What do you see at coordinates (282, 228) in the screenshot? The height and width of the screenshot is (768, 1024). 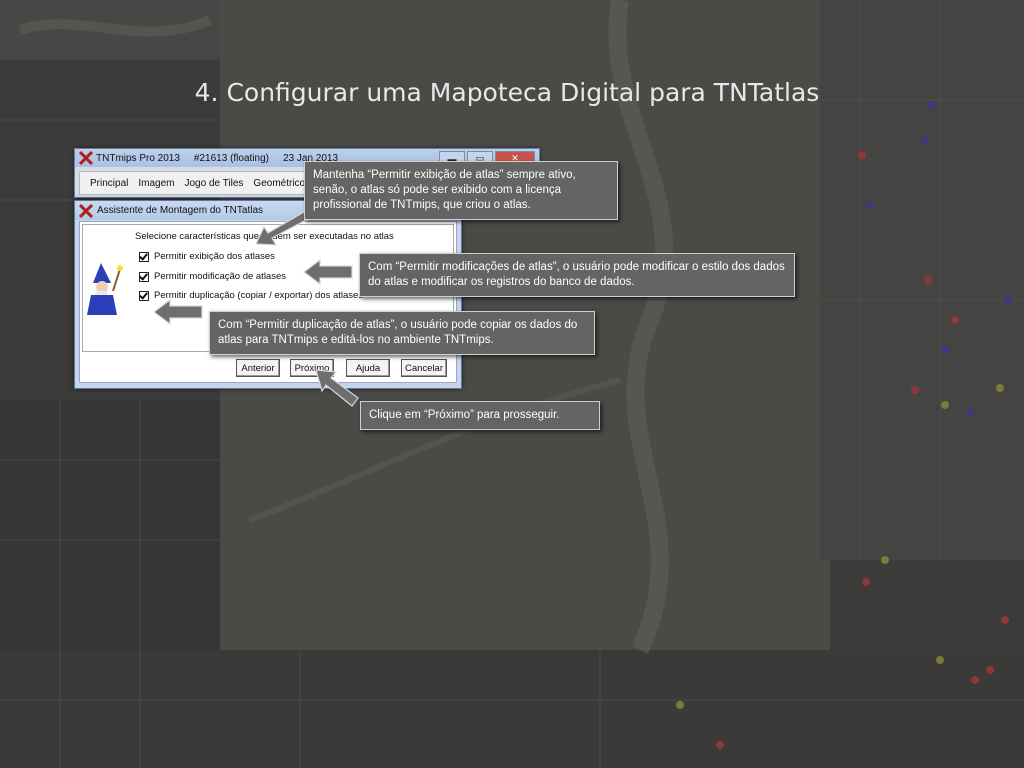 I see `arrow-to-exibicao` at bounding box center [282, 228].